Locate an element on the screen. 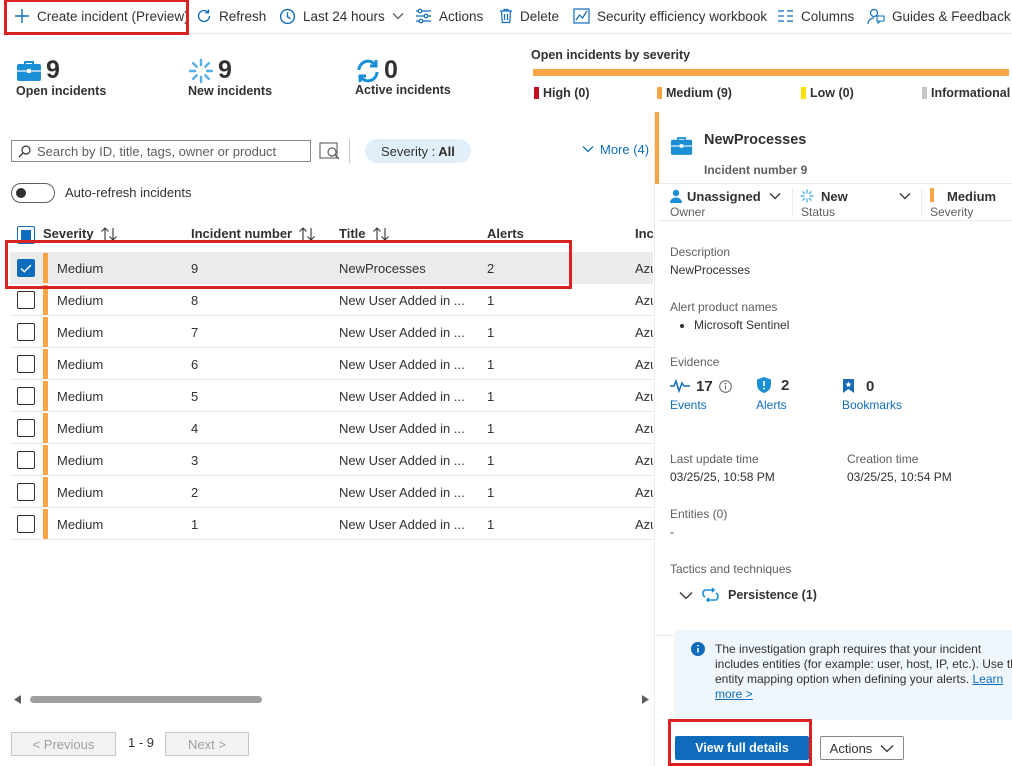  auto-refresh-toggle is located at coordinates (33, 193).